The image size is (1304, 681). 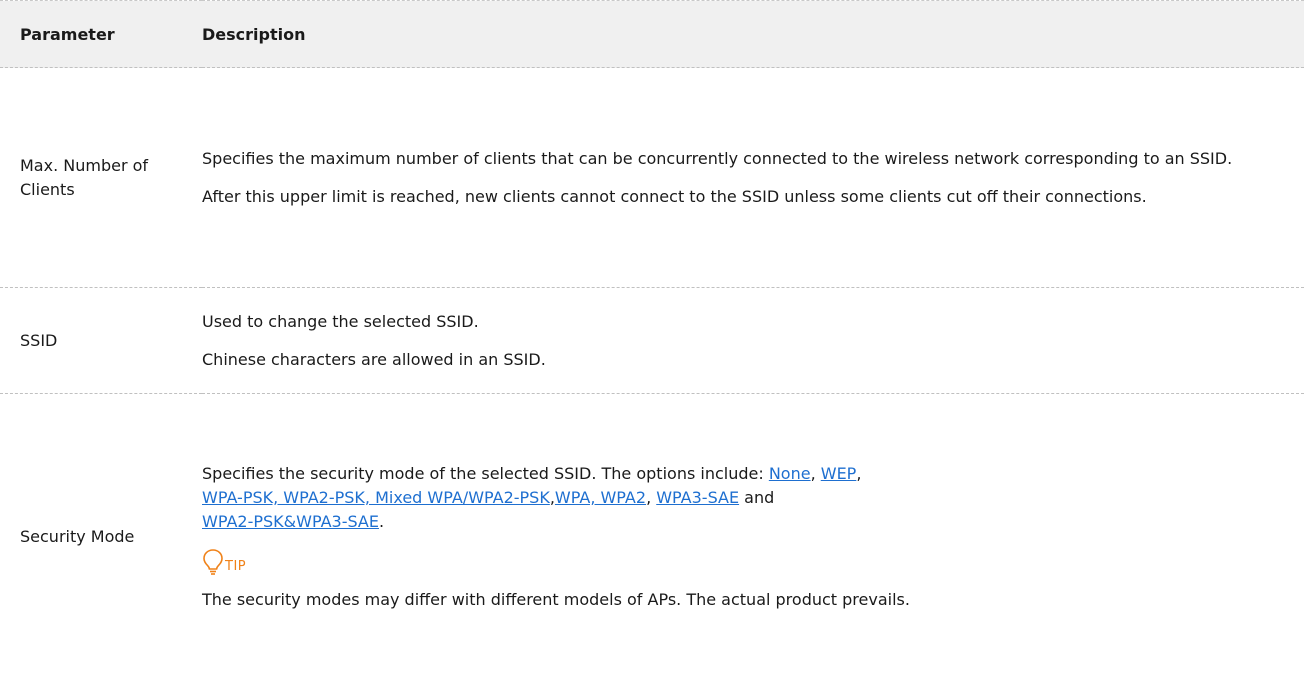 I want to click on link-wpa3-sae: WPA3-SAE, so click(x=697, y=497).